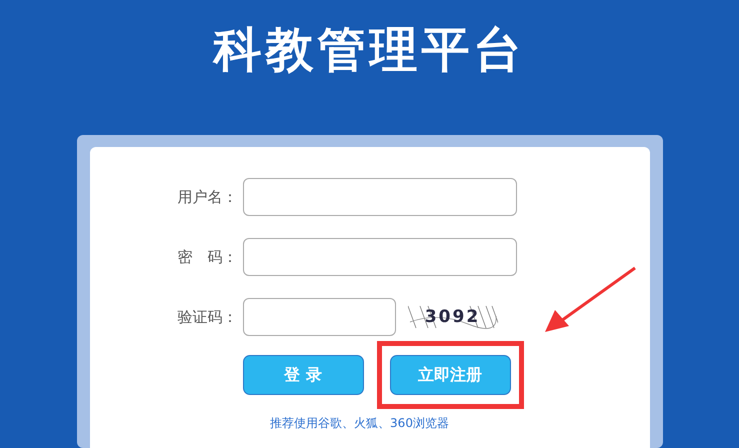  I want to click on page-title: 科教管理平台, so click(370, 50).